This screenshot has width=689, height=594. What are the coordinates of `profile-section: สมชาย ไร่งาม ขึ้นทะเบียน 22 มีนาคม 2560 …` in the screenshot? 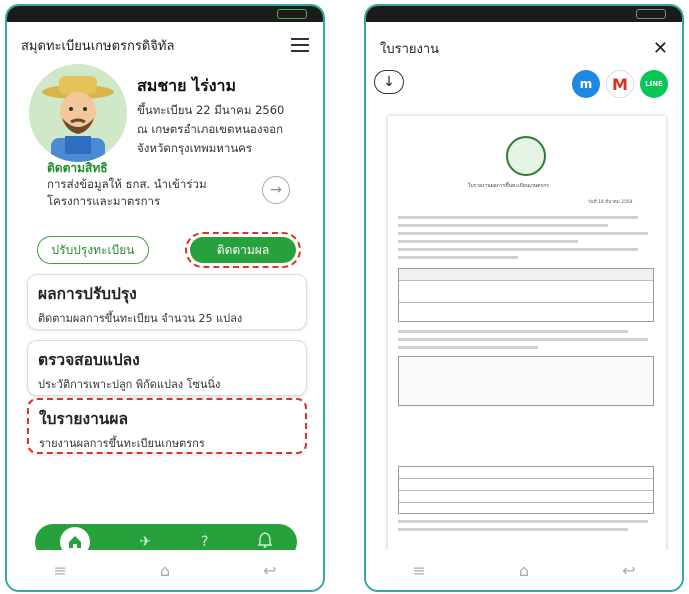 It's located at (165, 114).